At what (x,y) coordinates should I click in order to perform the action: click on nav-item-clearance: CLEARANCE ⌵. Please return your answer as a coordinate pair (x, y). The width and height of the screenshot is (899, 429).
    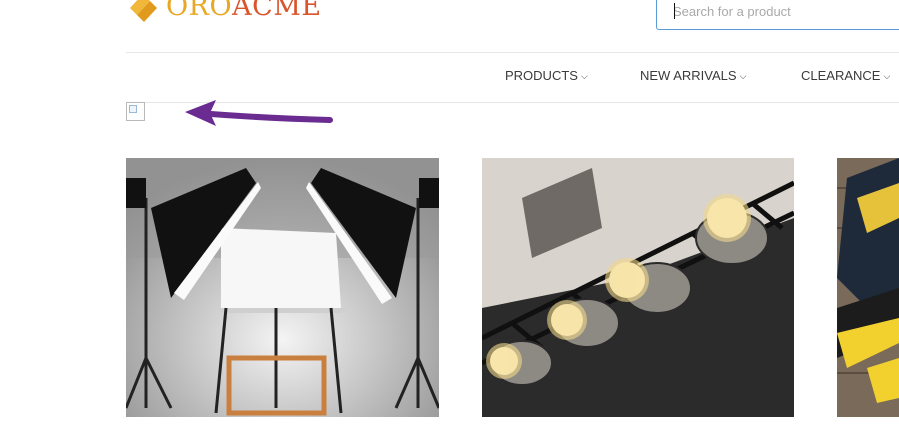
    Looking at the image, I should click on (845, 75).